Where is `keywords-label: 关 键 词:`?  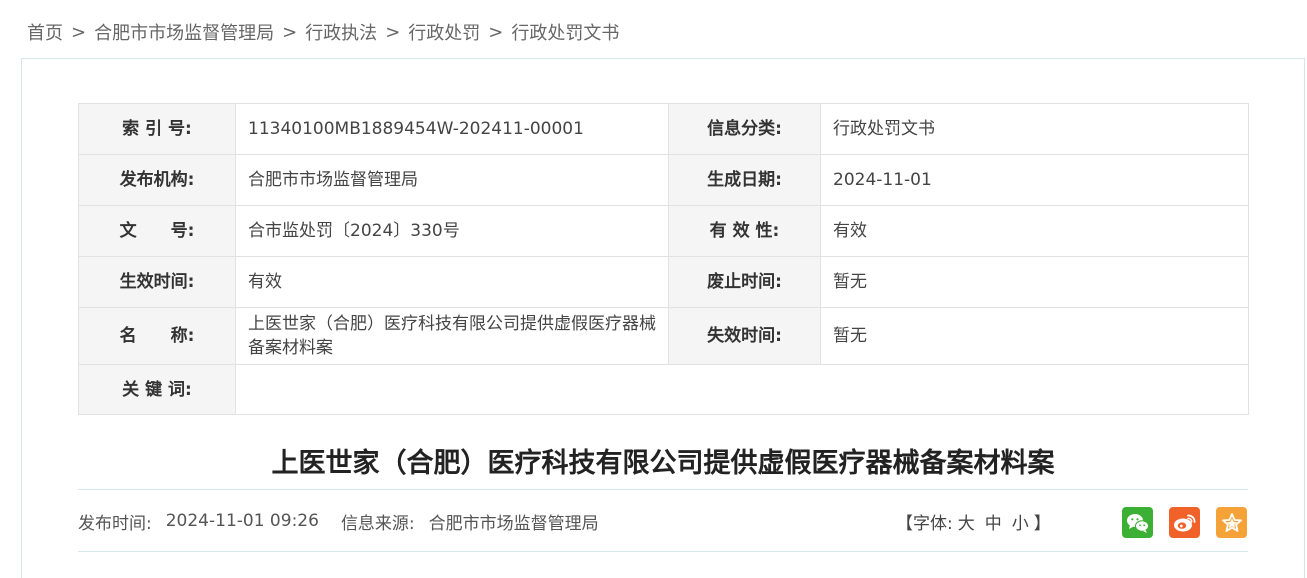
keywords-label: 关 键 词: is located at coordinates (157, 389).